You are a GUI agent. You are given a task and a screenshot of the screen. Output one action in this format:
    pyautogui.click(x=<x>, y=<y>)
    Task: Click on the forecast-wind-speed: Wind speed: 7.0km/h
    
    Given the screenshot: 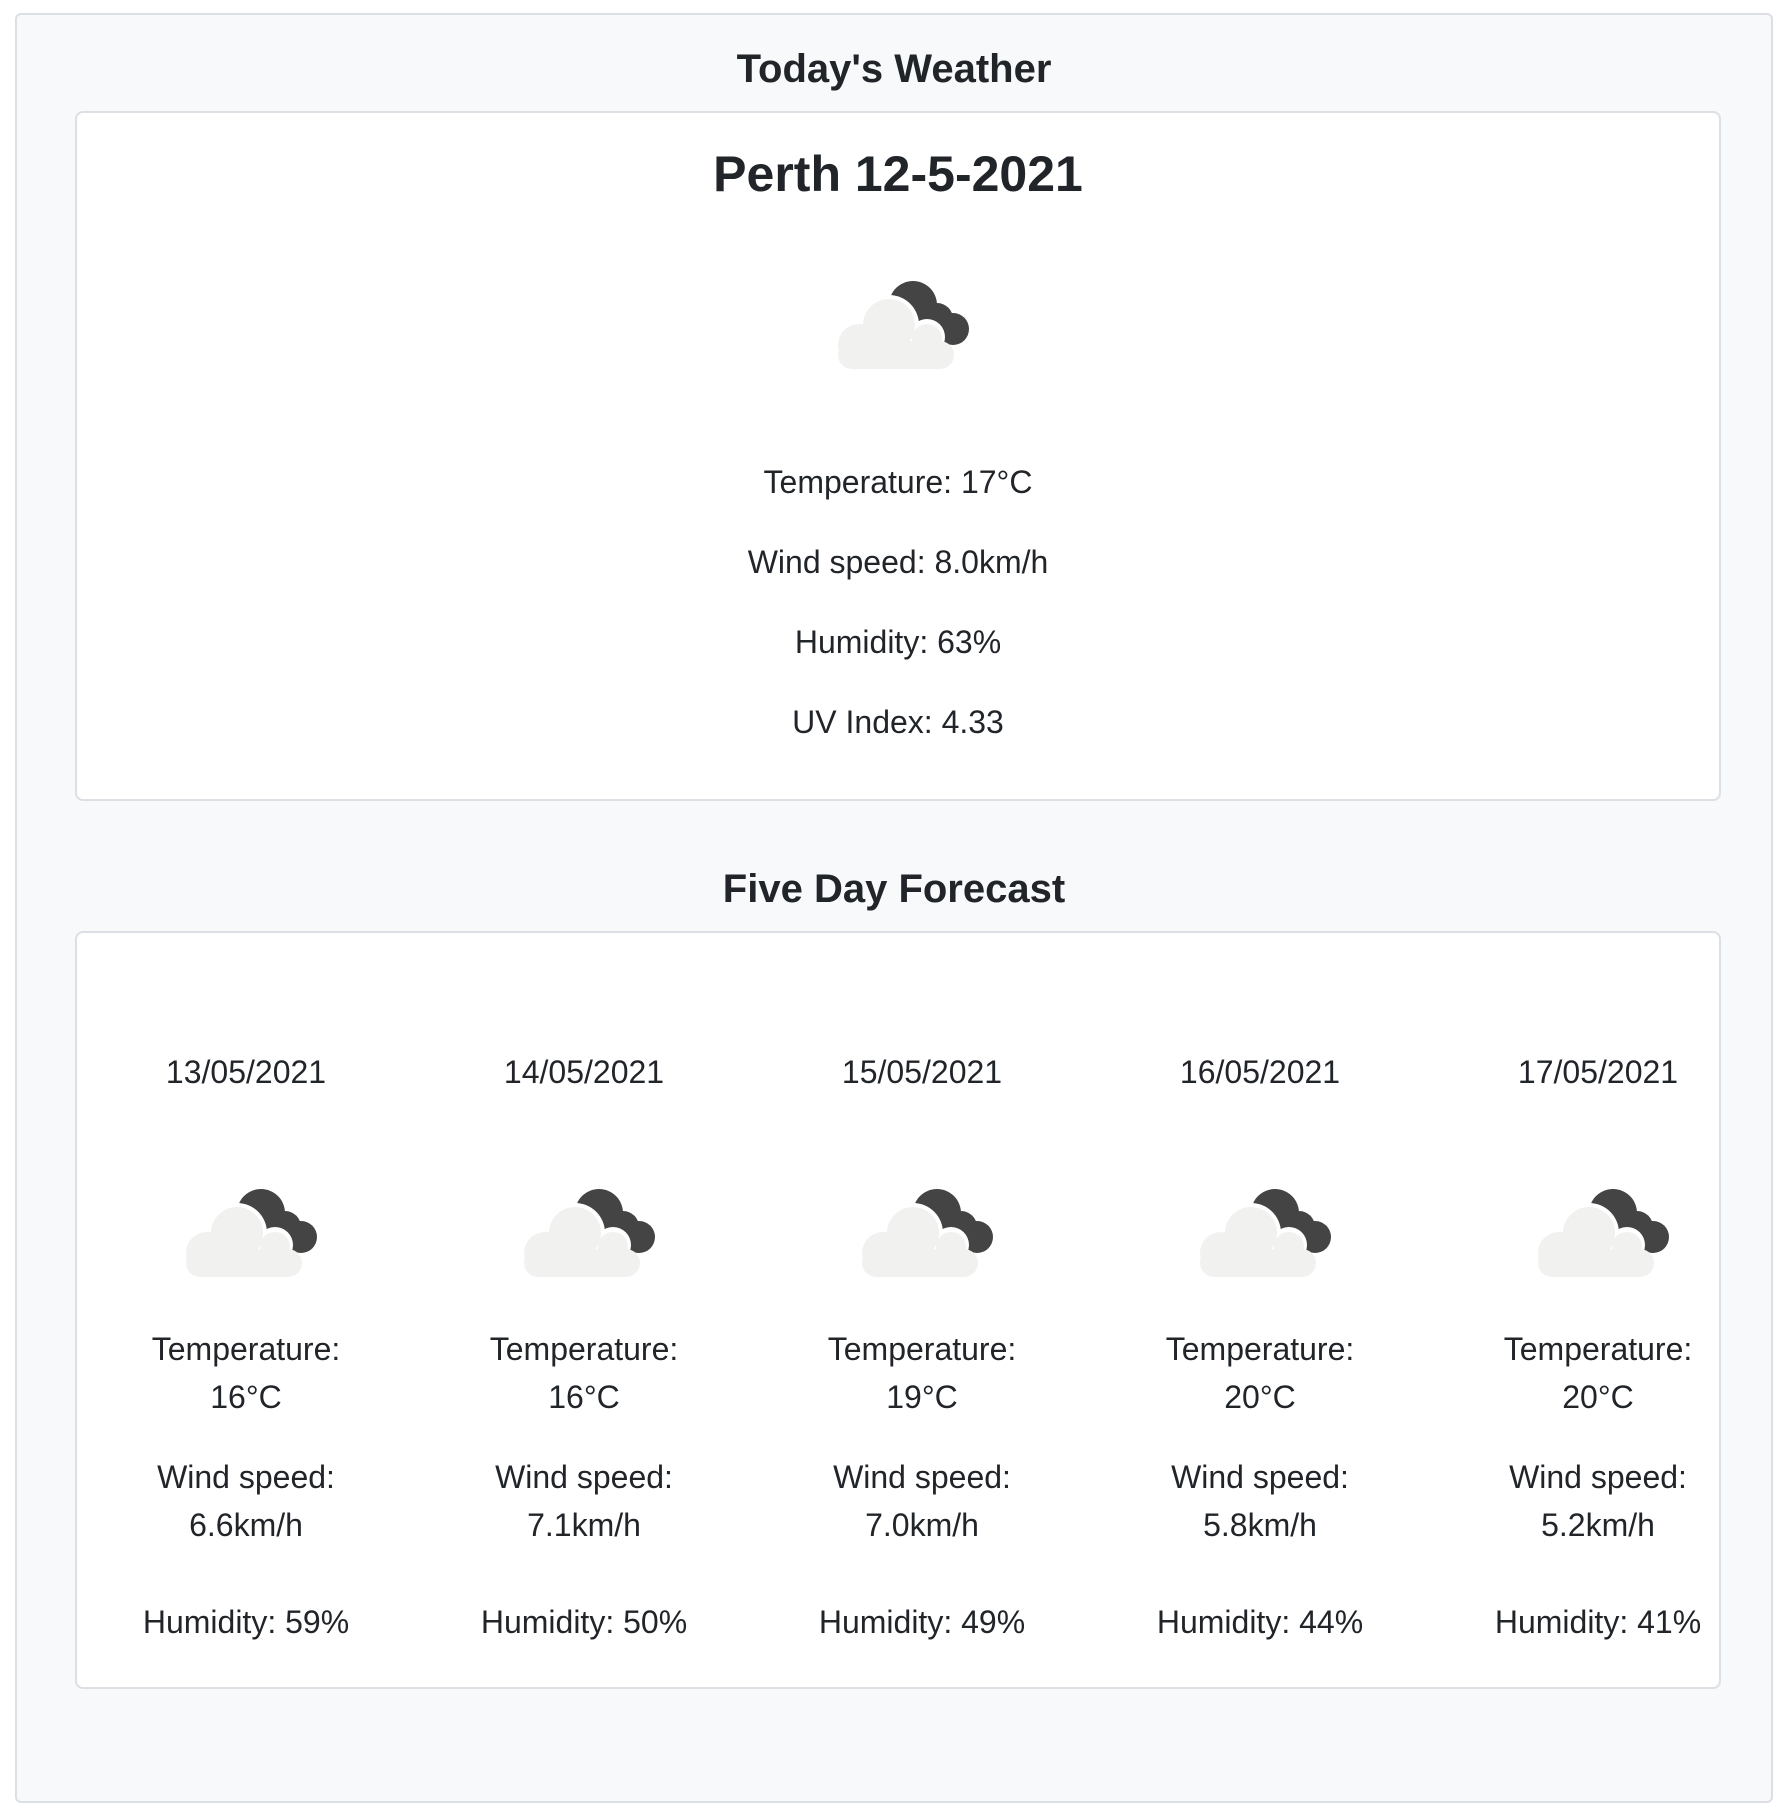 What is the action you would take?
    pyautogui.click(x=922, y=1501)
    